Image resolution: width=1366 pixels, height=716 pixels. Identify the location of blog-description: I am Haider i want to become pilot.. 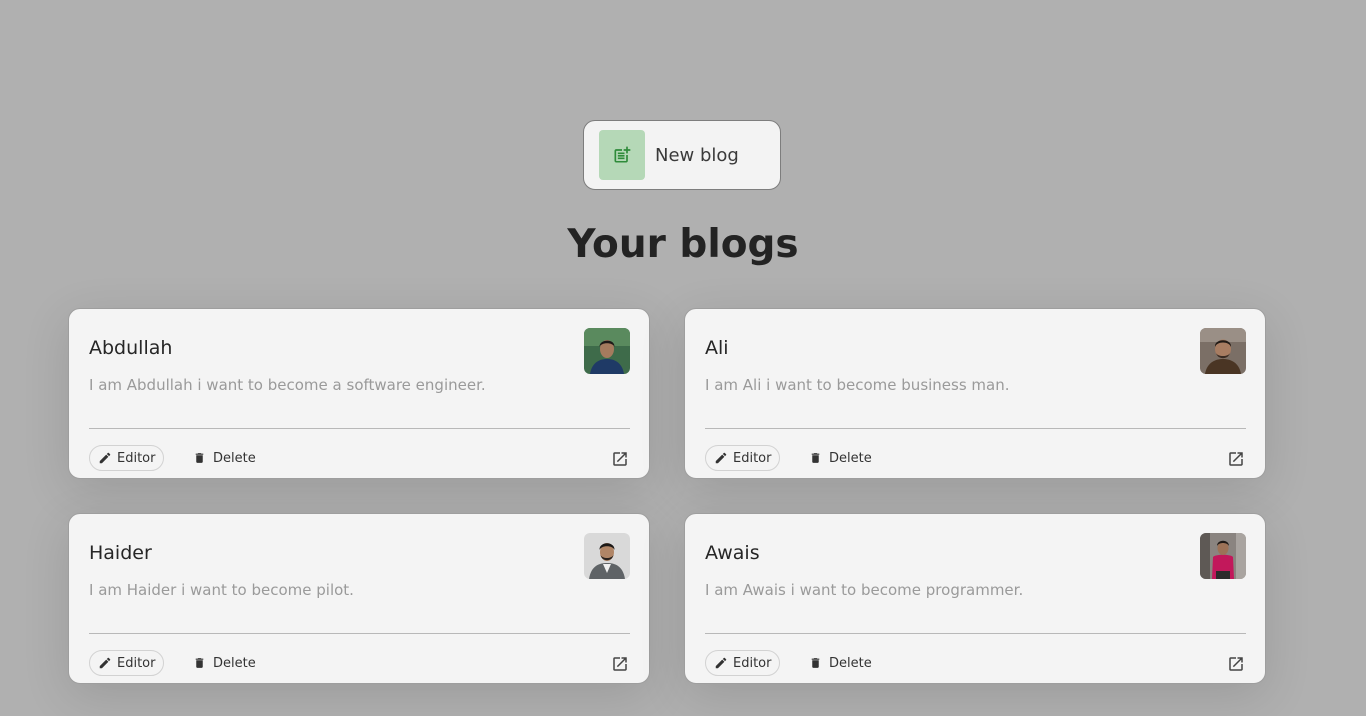
(221, 590).